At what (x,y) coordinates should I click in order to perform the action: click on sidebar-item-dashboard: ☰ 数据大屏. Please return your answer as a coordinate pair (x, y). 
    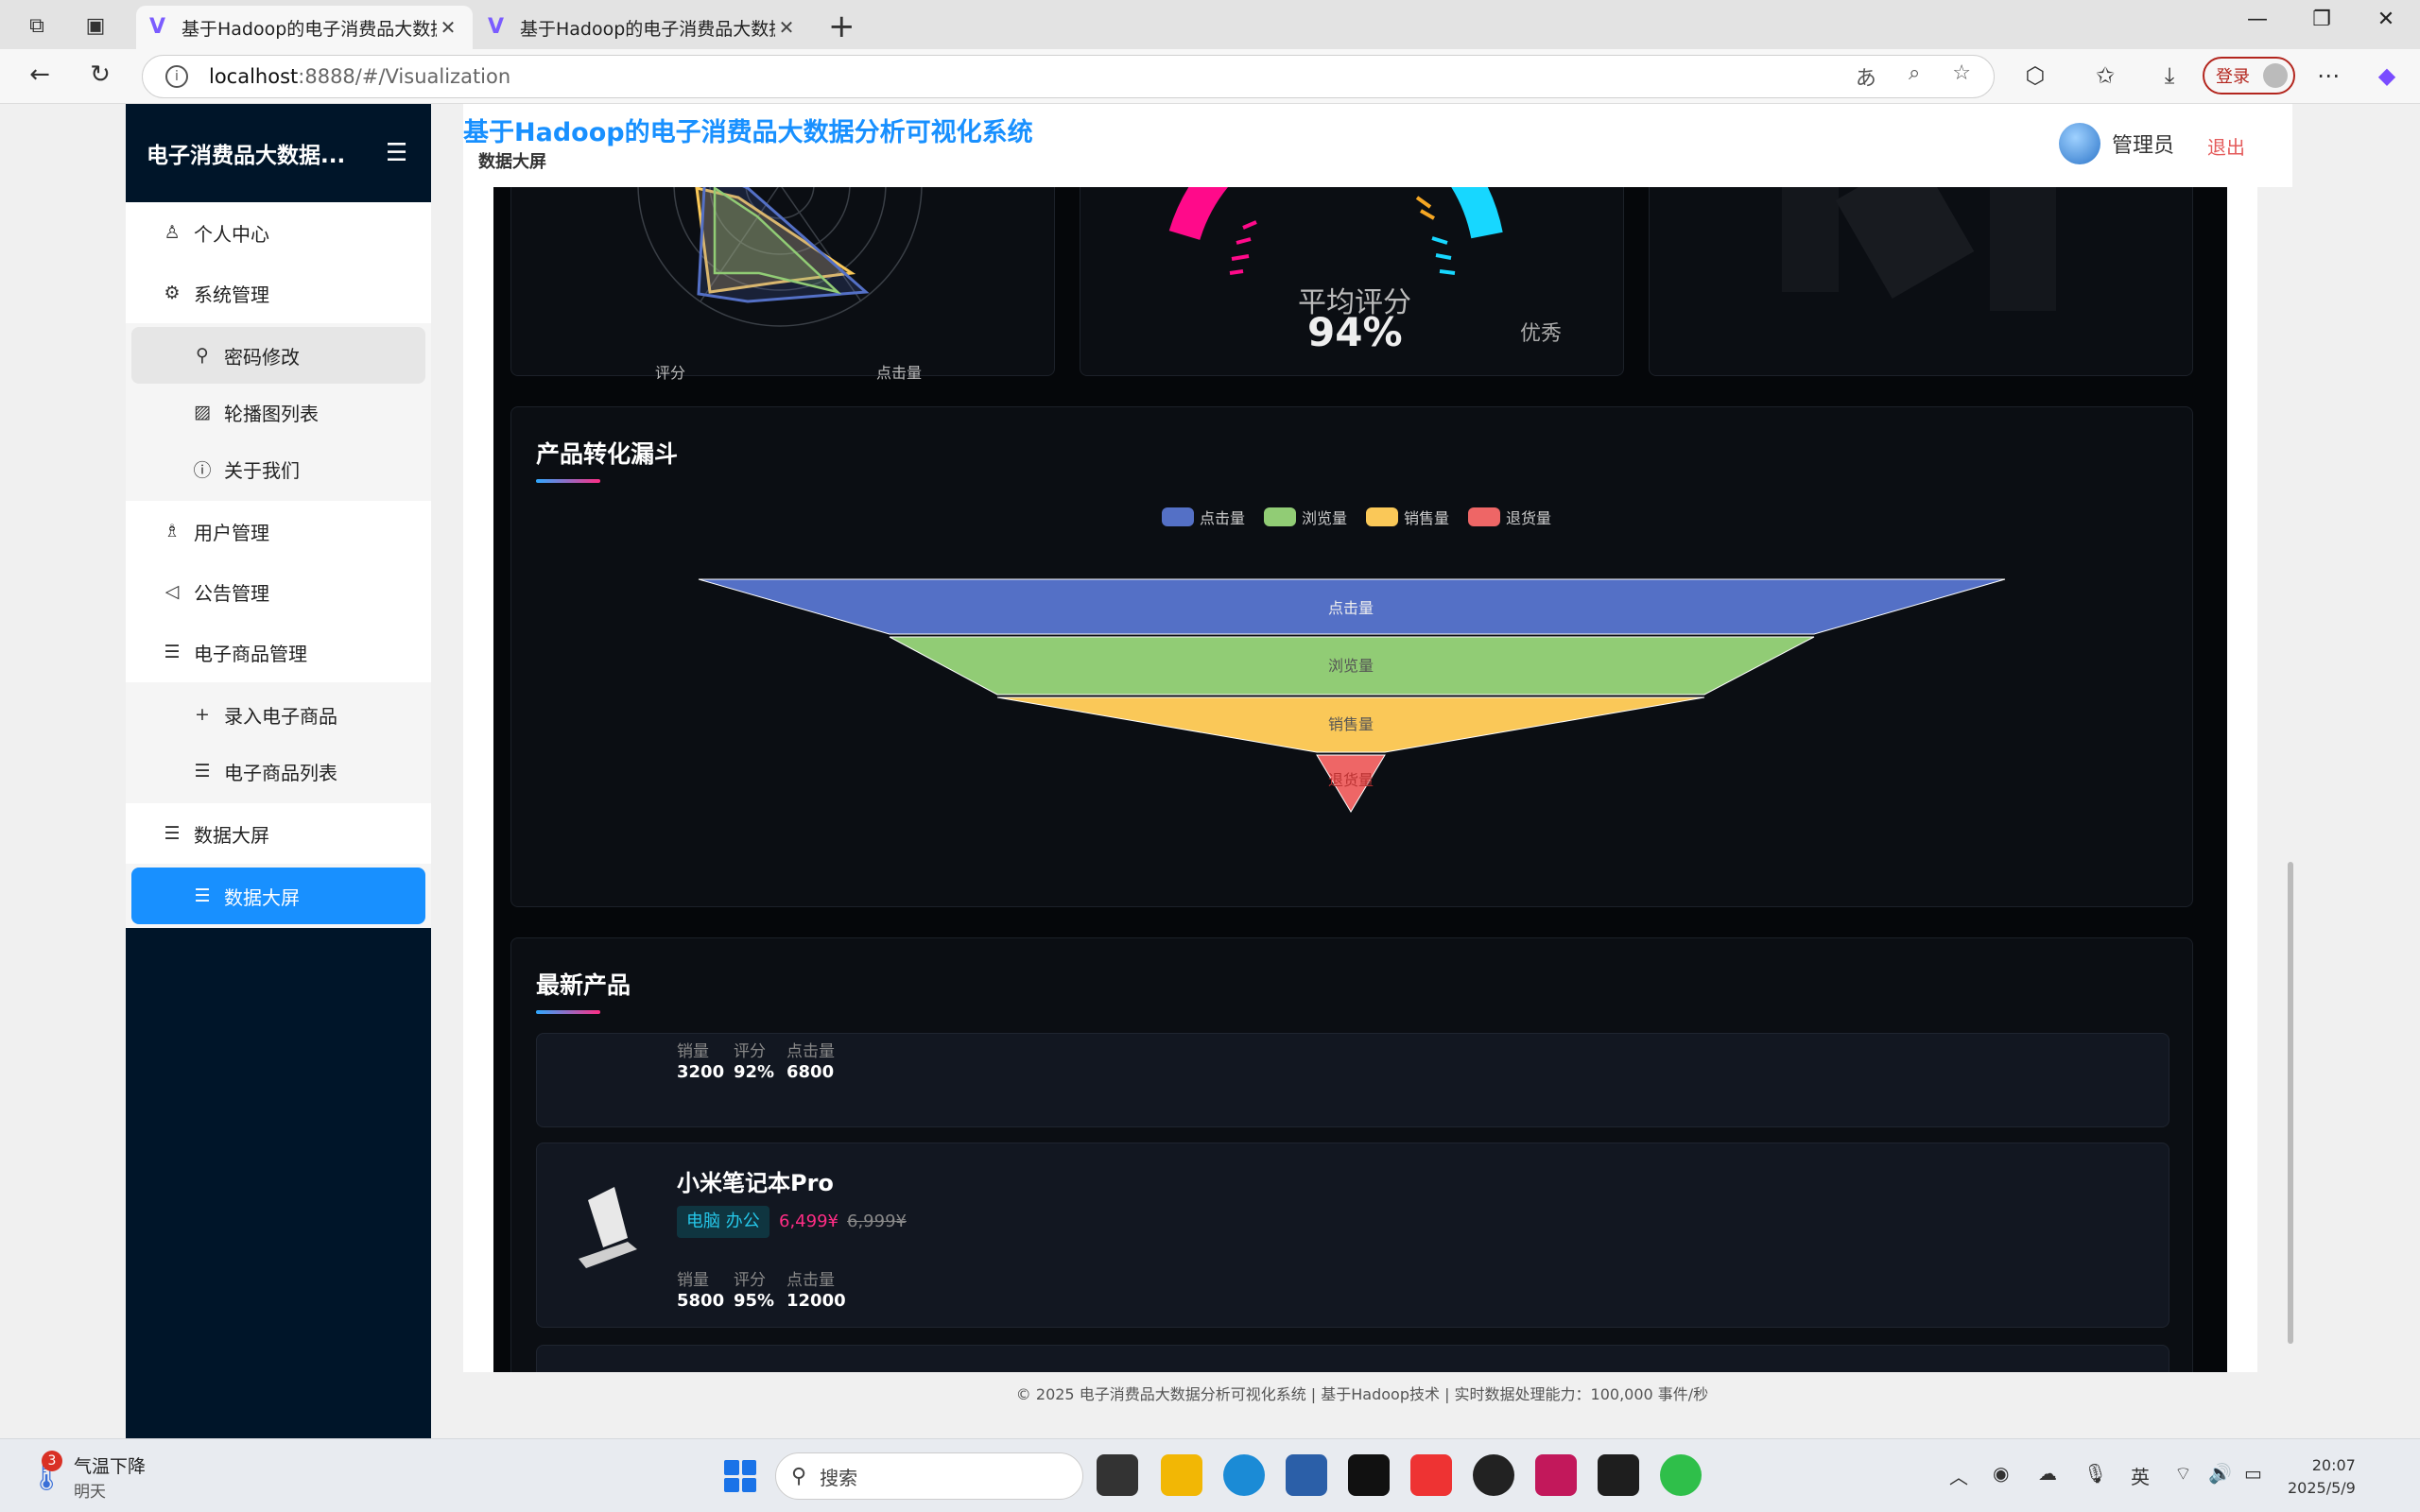
    Looking at the image, I should click on (278, 833).